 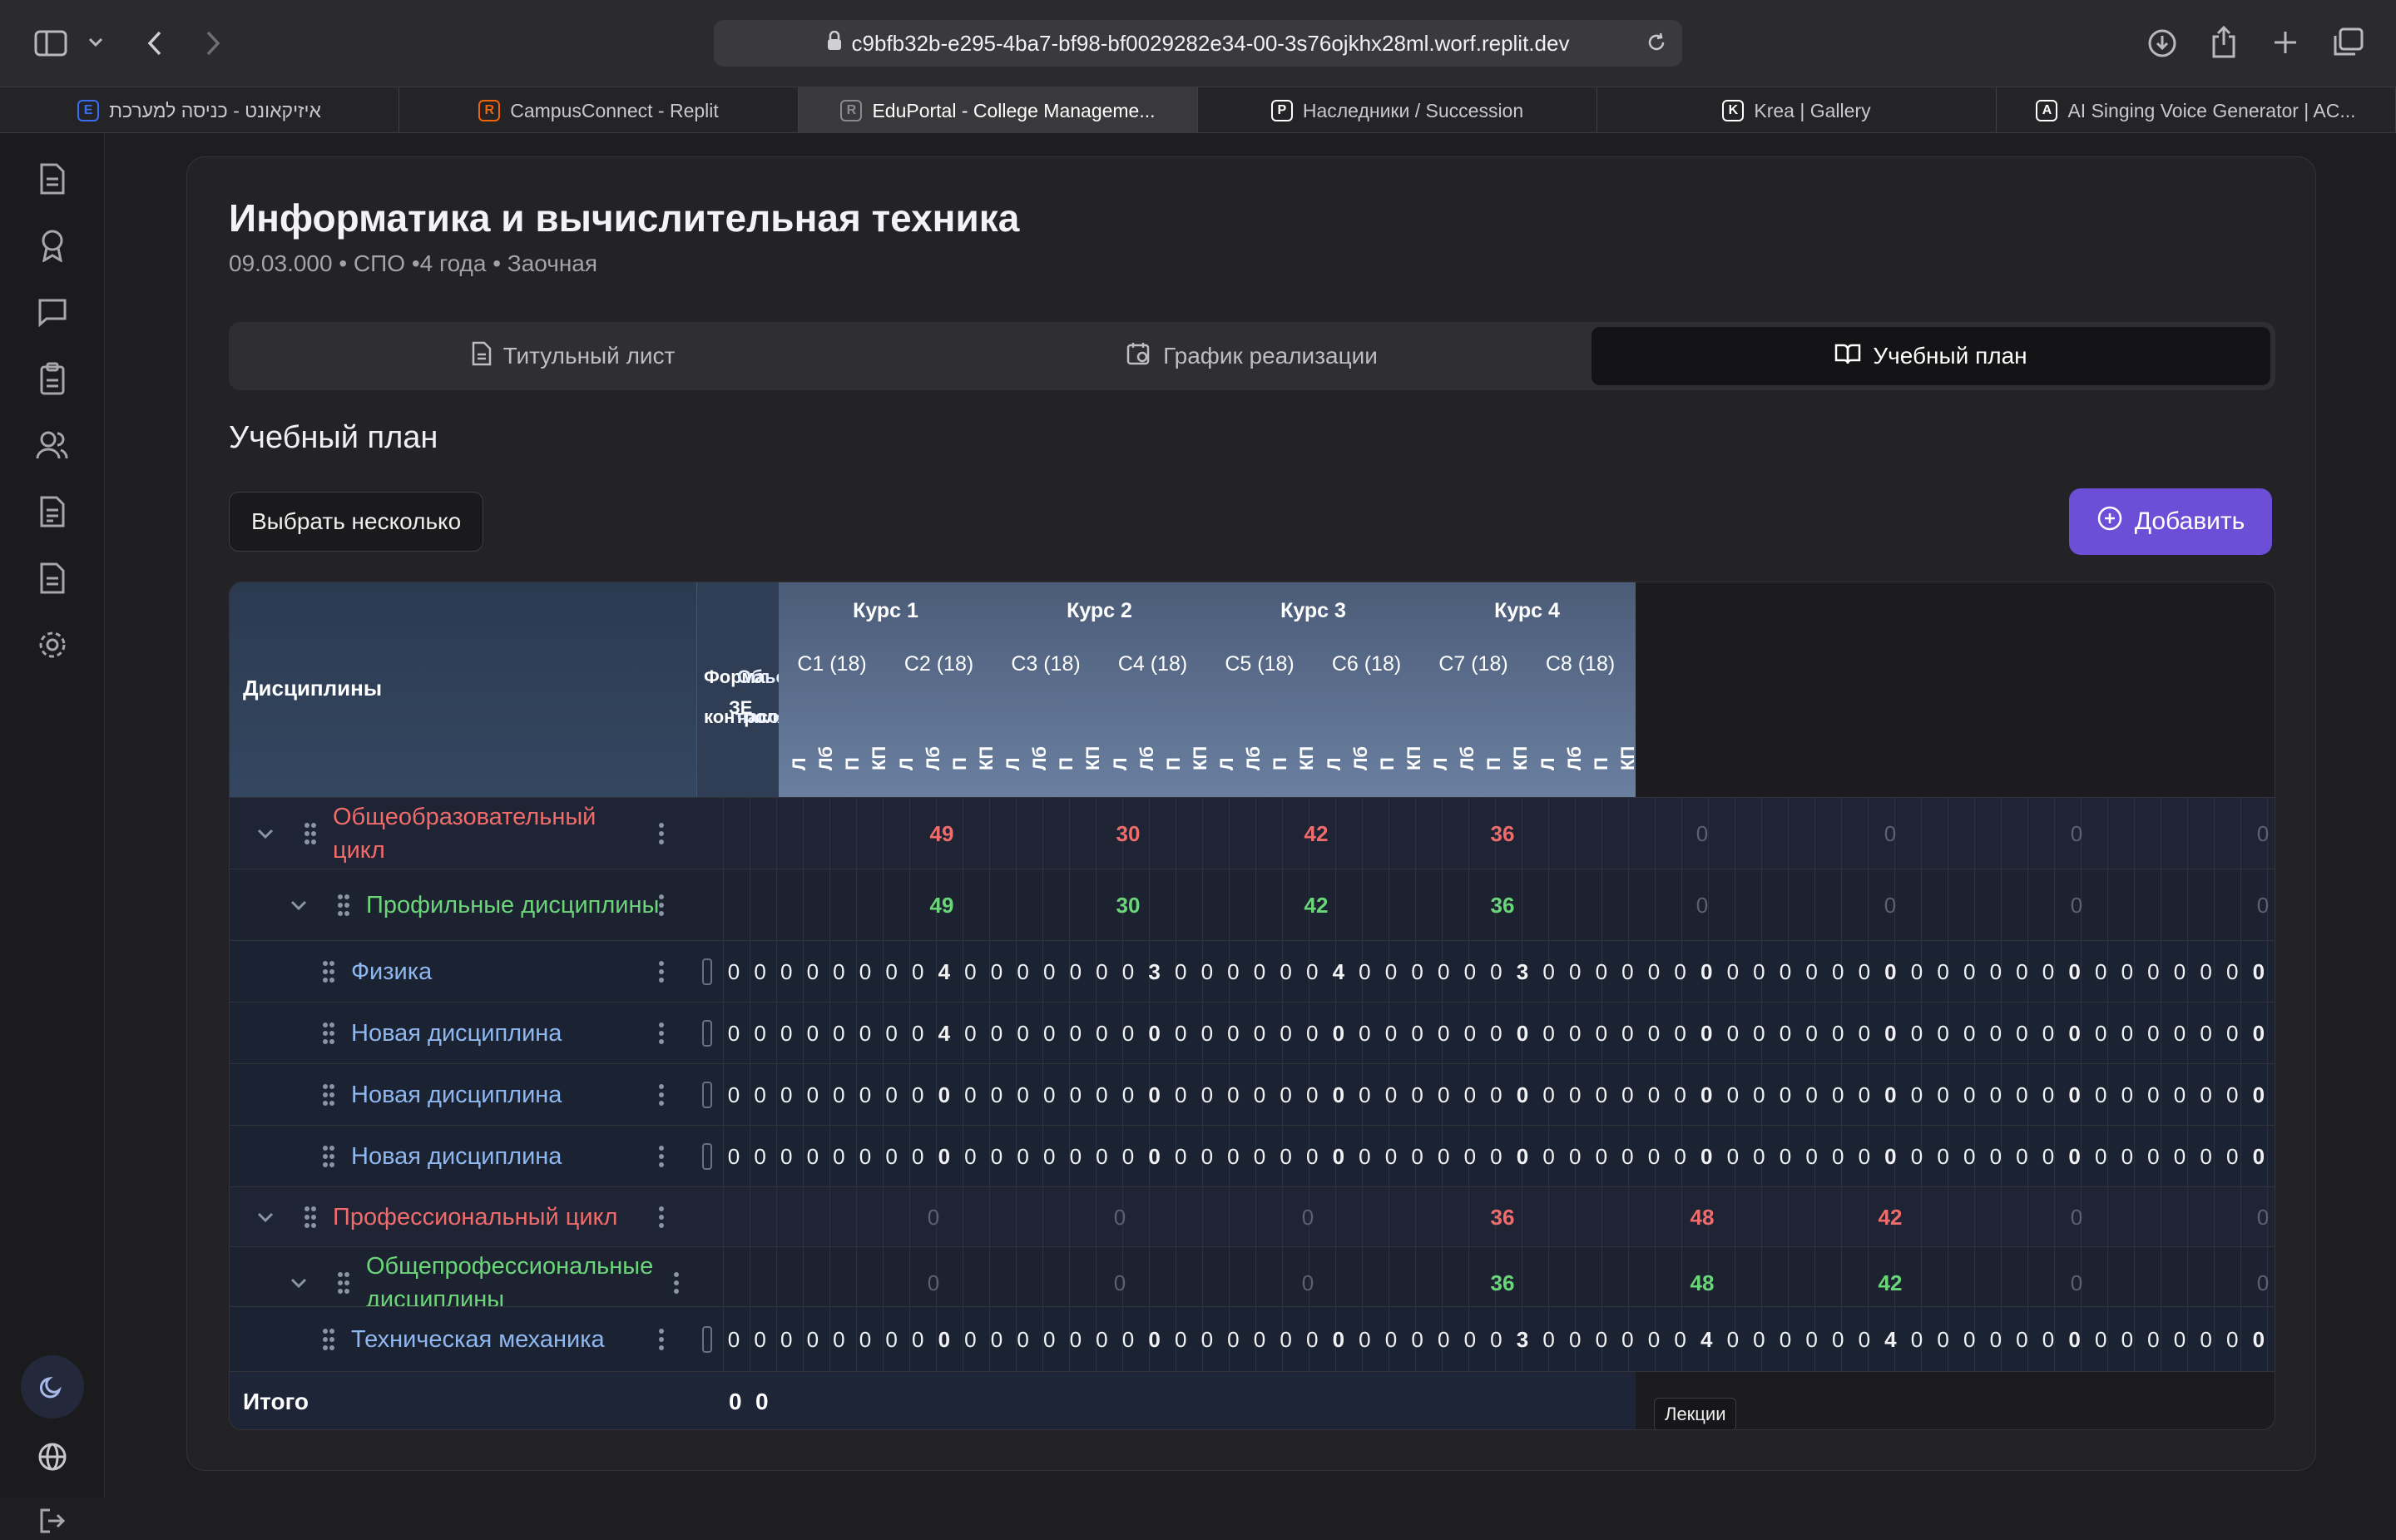 I want to click on forward-icon, so click(x=213, y=43).